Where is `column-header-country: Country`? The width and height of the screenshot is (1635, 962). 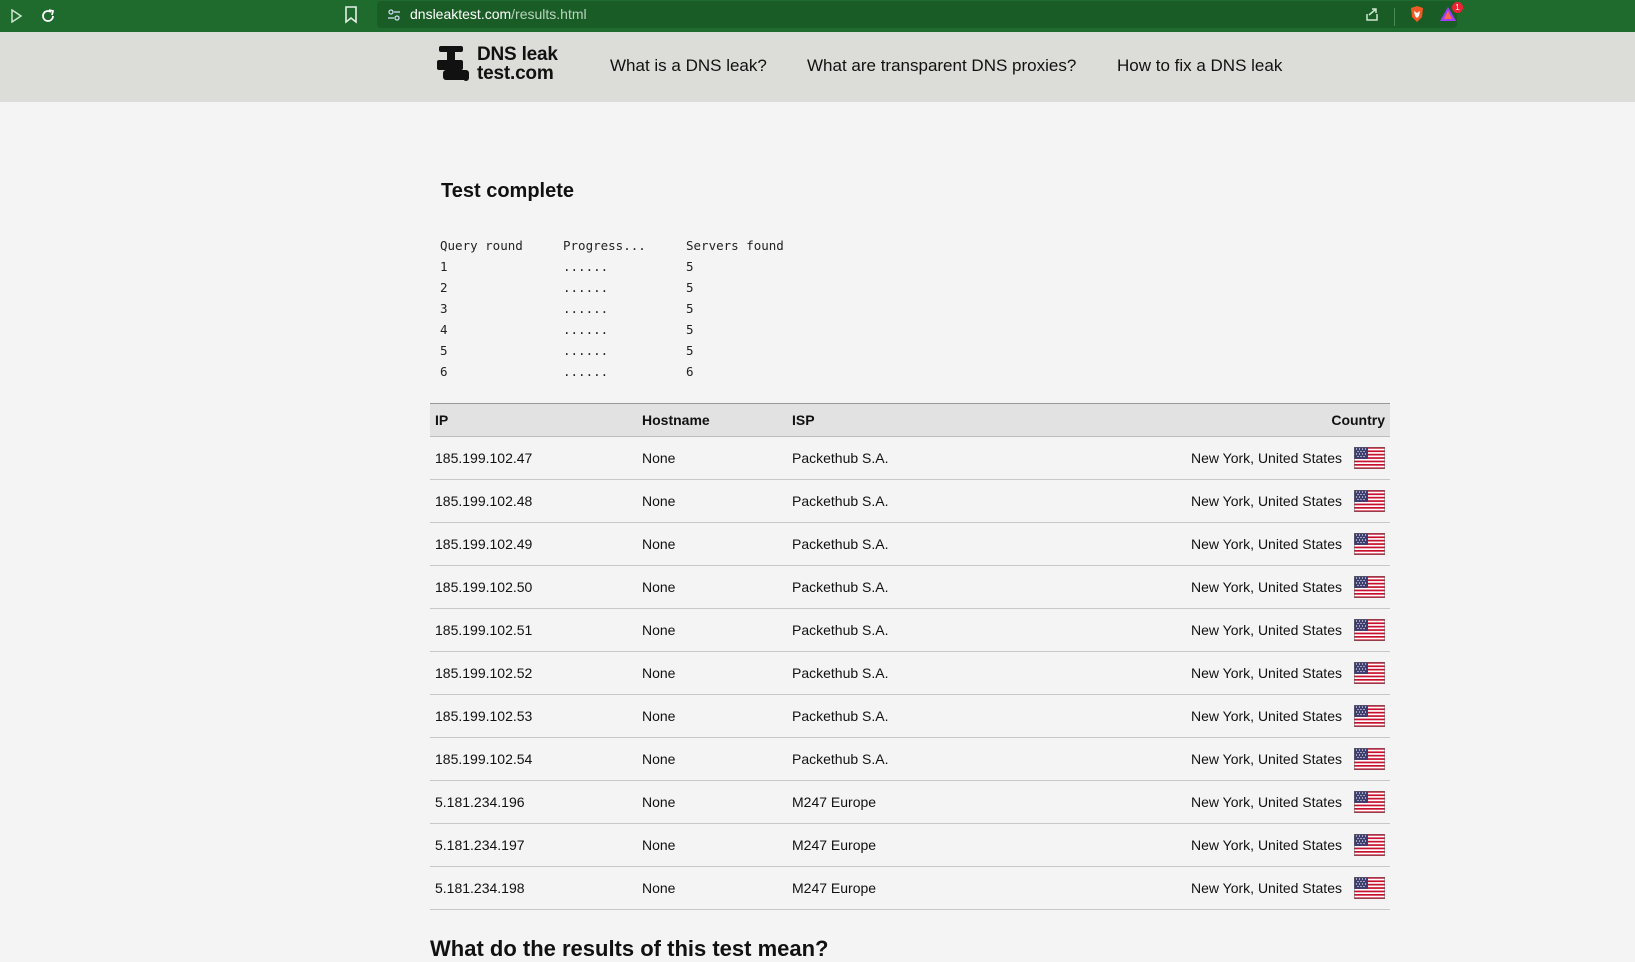
column-header-country: Country is located at coordinates (1243, 420).